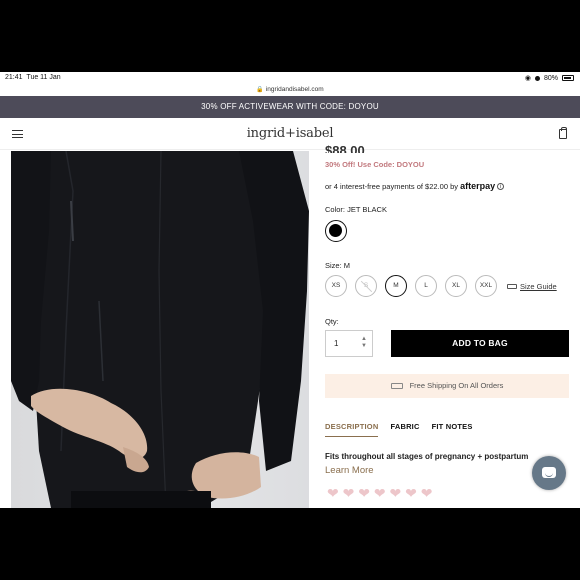 The width and height of the screenshot is (580, 580). I want to click on tab-description: DESCRIPTION, so click(352, 429).